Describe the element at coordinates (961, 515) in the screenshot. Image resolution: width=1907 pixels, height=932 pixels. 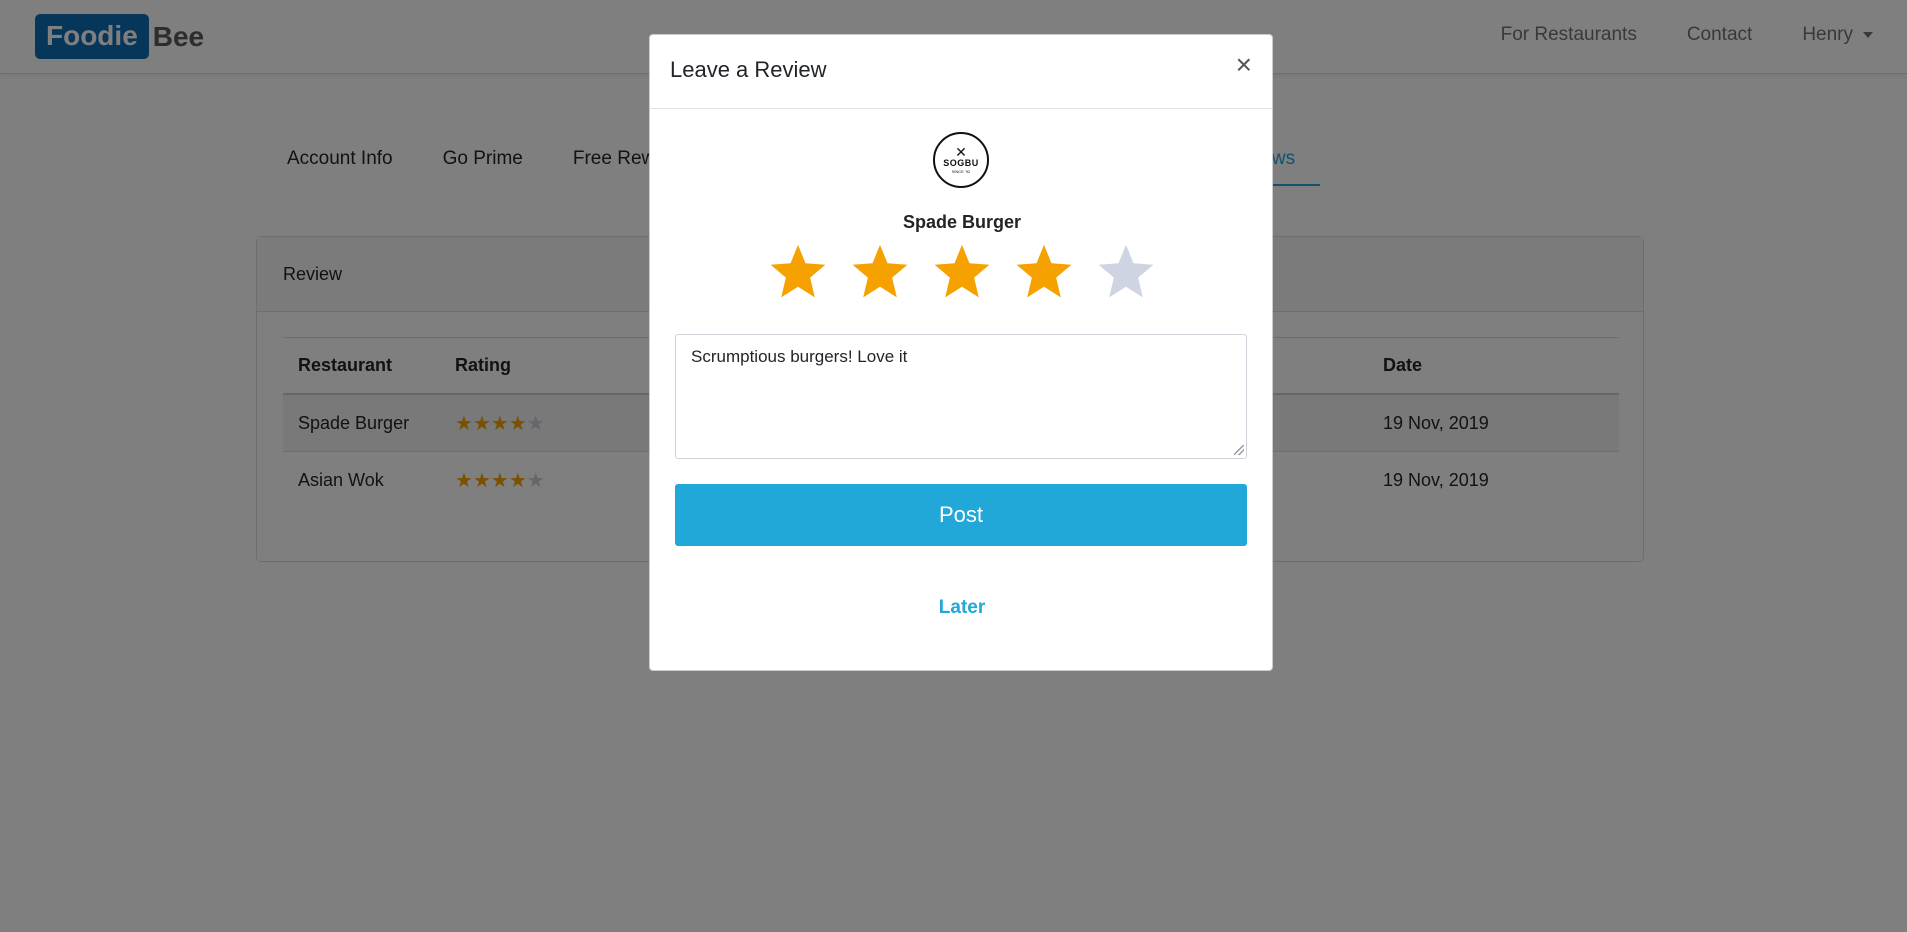
I see `post-button: Post` at that location.